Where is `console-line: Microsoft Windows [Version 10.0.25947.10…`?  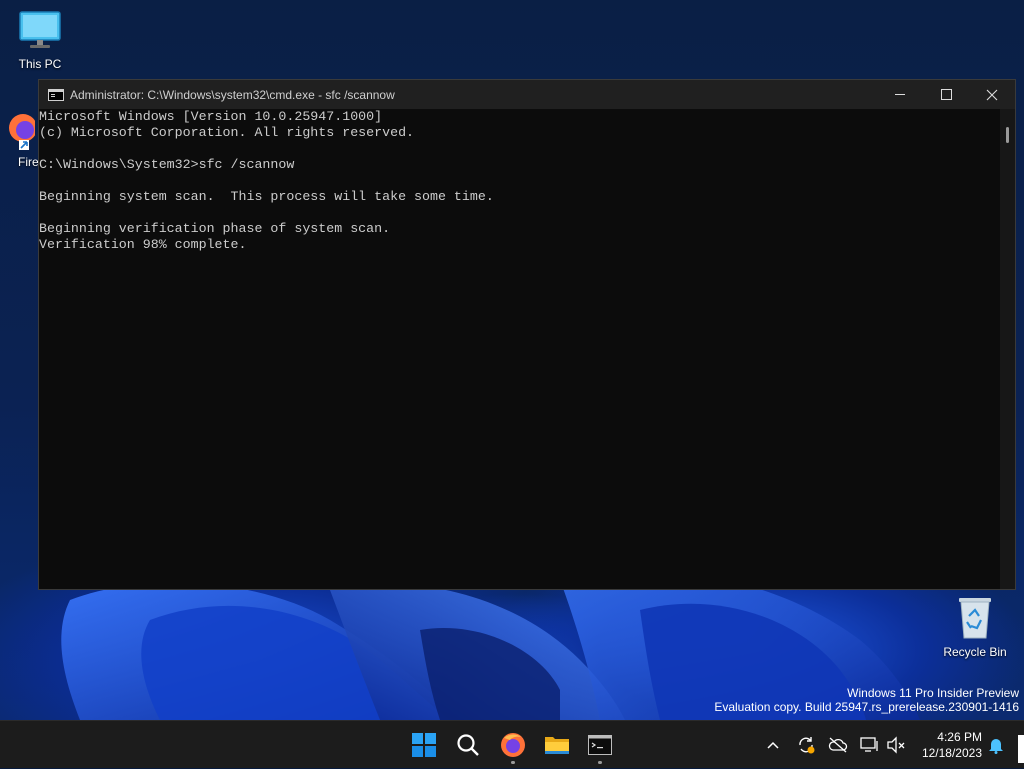
console-line: Microsoft Windows [Version 10.0.25947.10… is located at coordinates (211, 116).